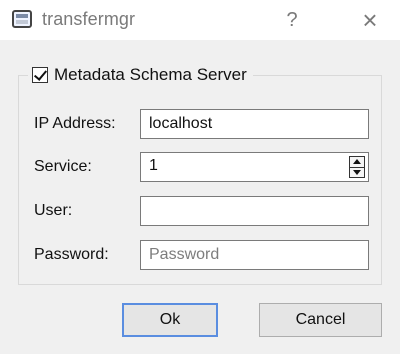 The height and width of the screenshot is (354, 400). I want to click on spin-down-icon, so click(357, 172).